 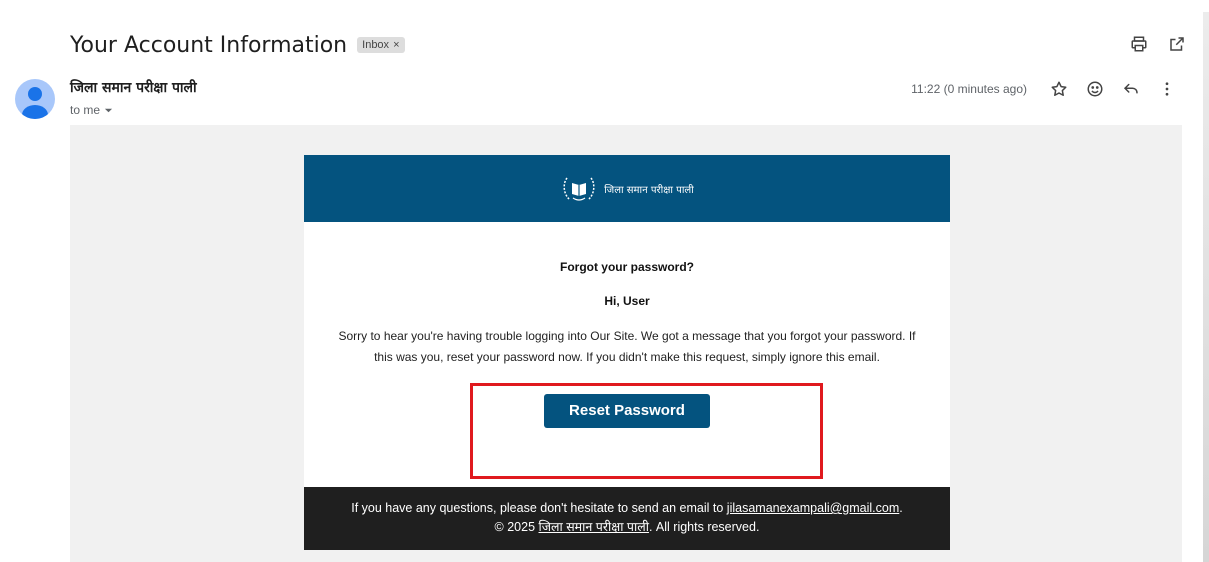 I want to click on sender-name: जिला समान परीक्षा पाली, so click(x=133, y=87).